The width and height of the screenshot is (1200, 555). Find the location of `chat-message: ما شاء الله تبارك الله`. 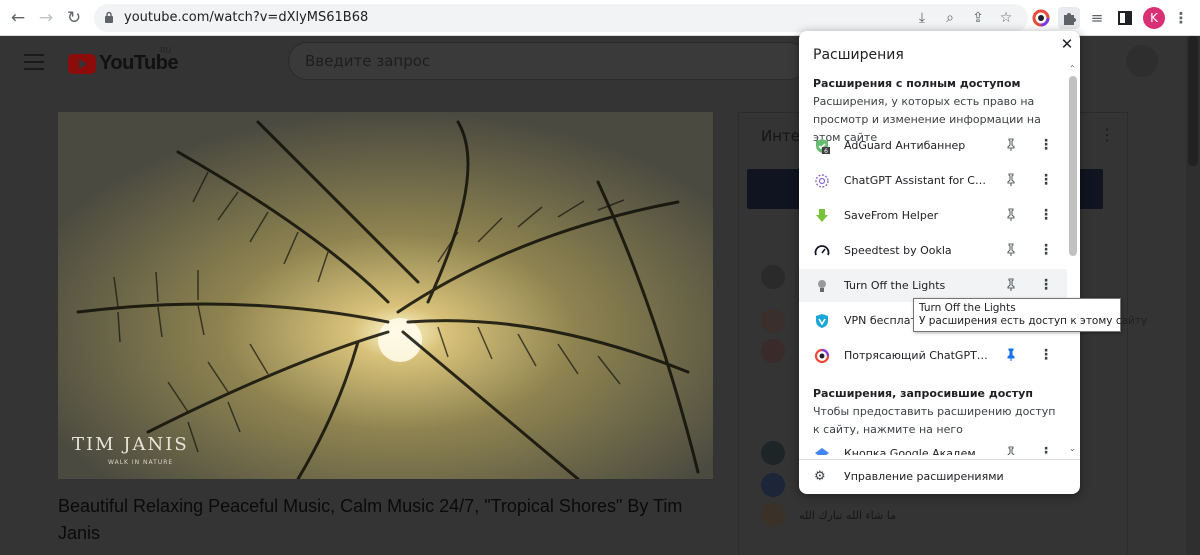

chat-message: ما شاء الله تبارك الله is located at coordinates (847, 515).